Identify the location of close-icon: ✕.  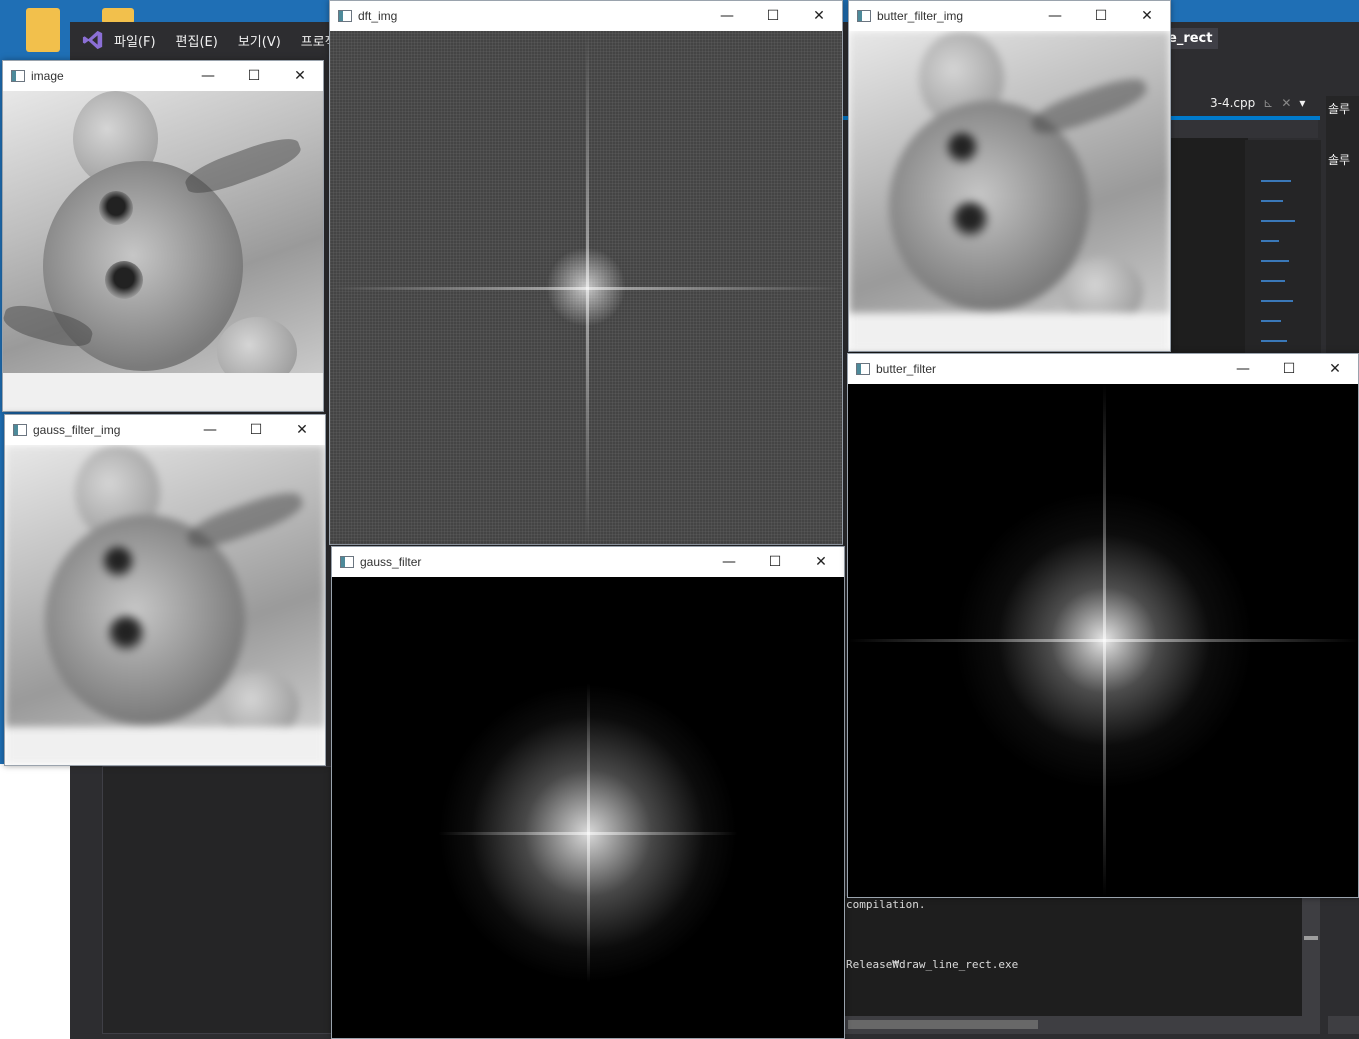
(1286, 103).